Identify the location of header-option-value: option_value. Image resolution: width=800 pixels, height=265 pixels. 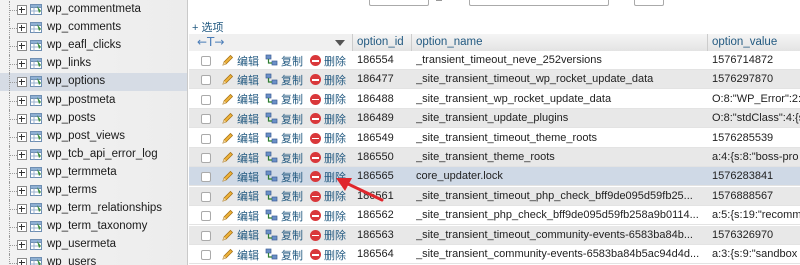
(754, 43).